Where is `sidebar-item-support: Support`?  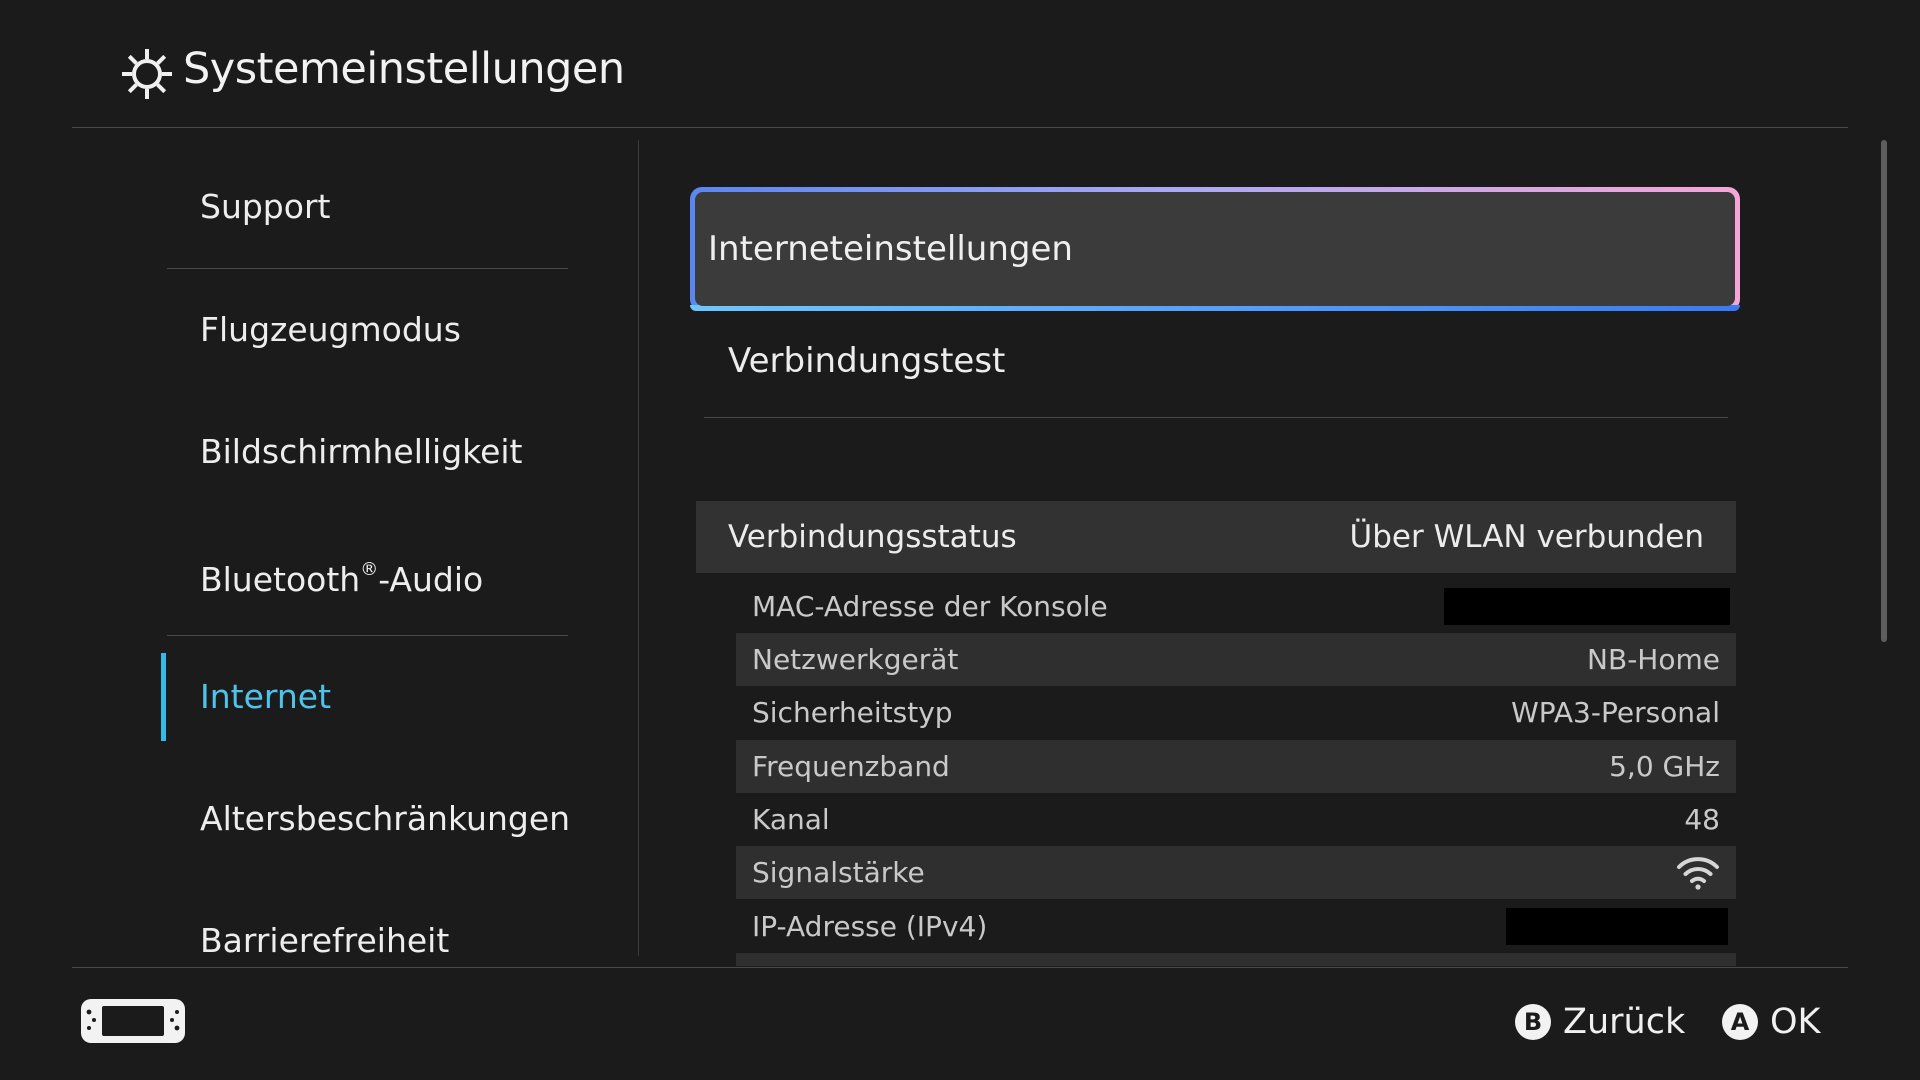
sidebar-item-support: Support is located at coordinates (367, 207).